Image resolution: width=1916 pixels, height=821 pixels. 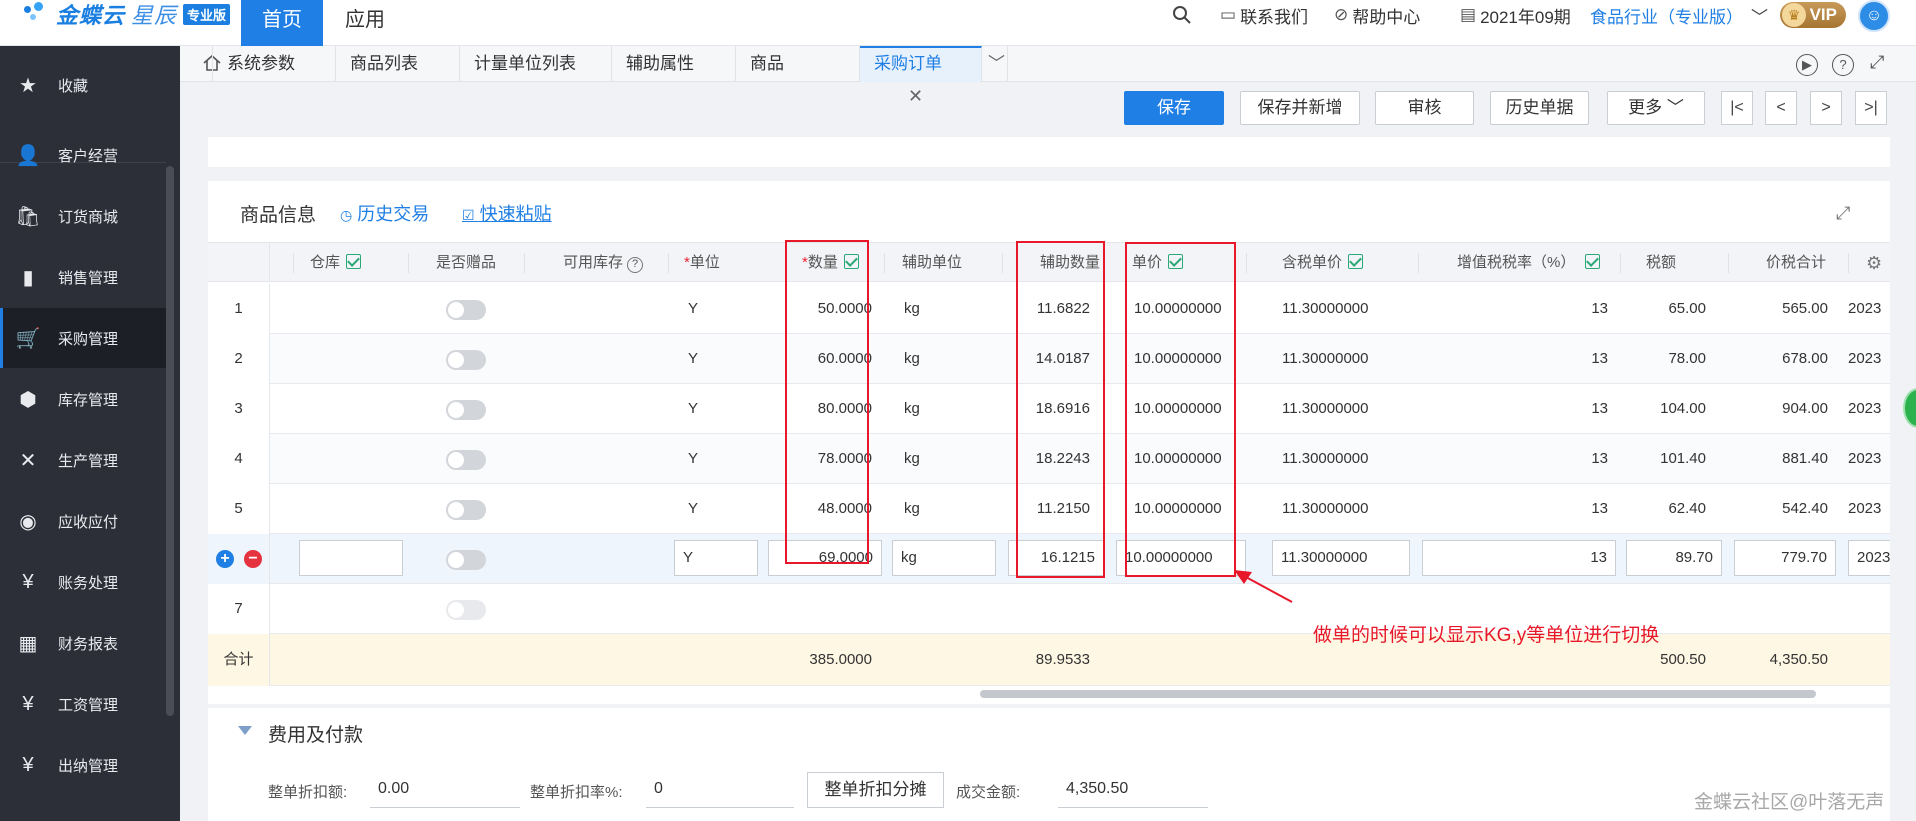 I want to click on cell-tax: 104.00, so click(x=1662, y=409).